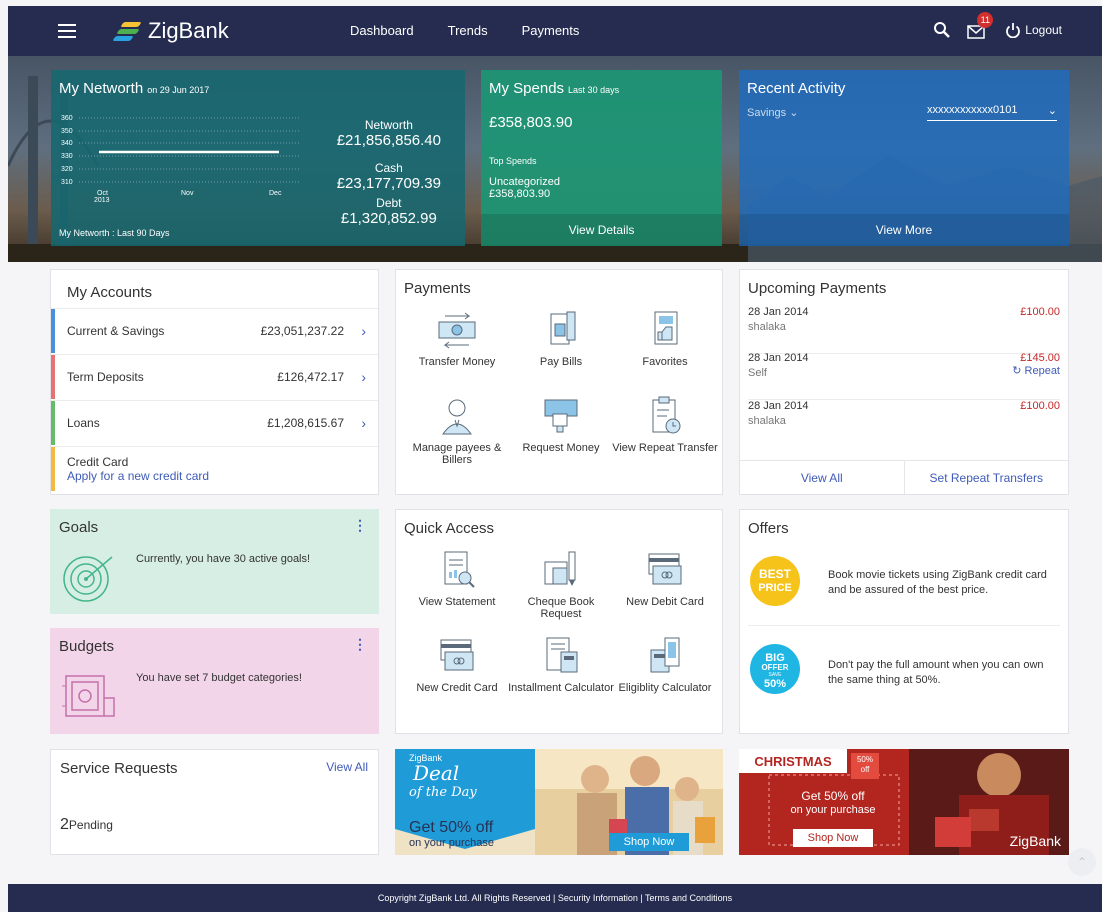  I want to click on tile-label: Installment Calculator, so click(561, 688).